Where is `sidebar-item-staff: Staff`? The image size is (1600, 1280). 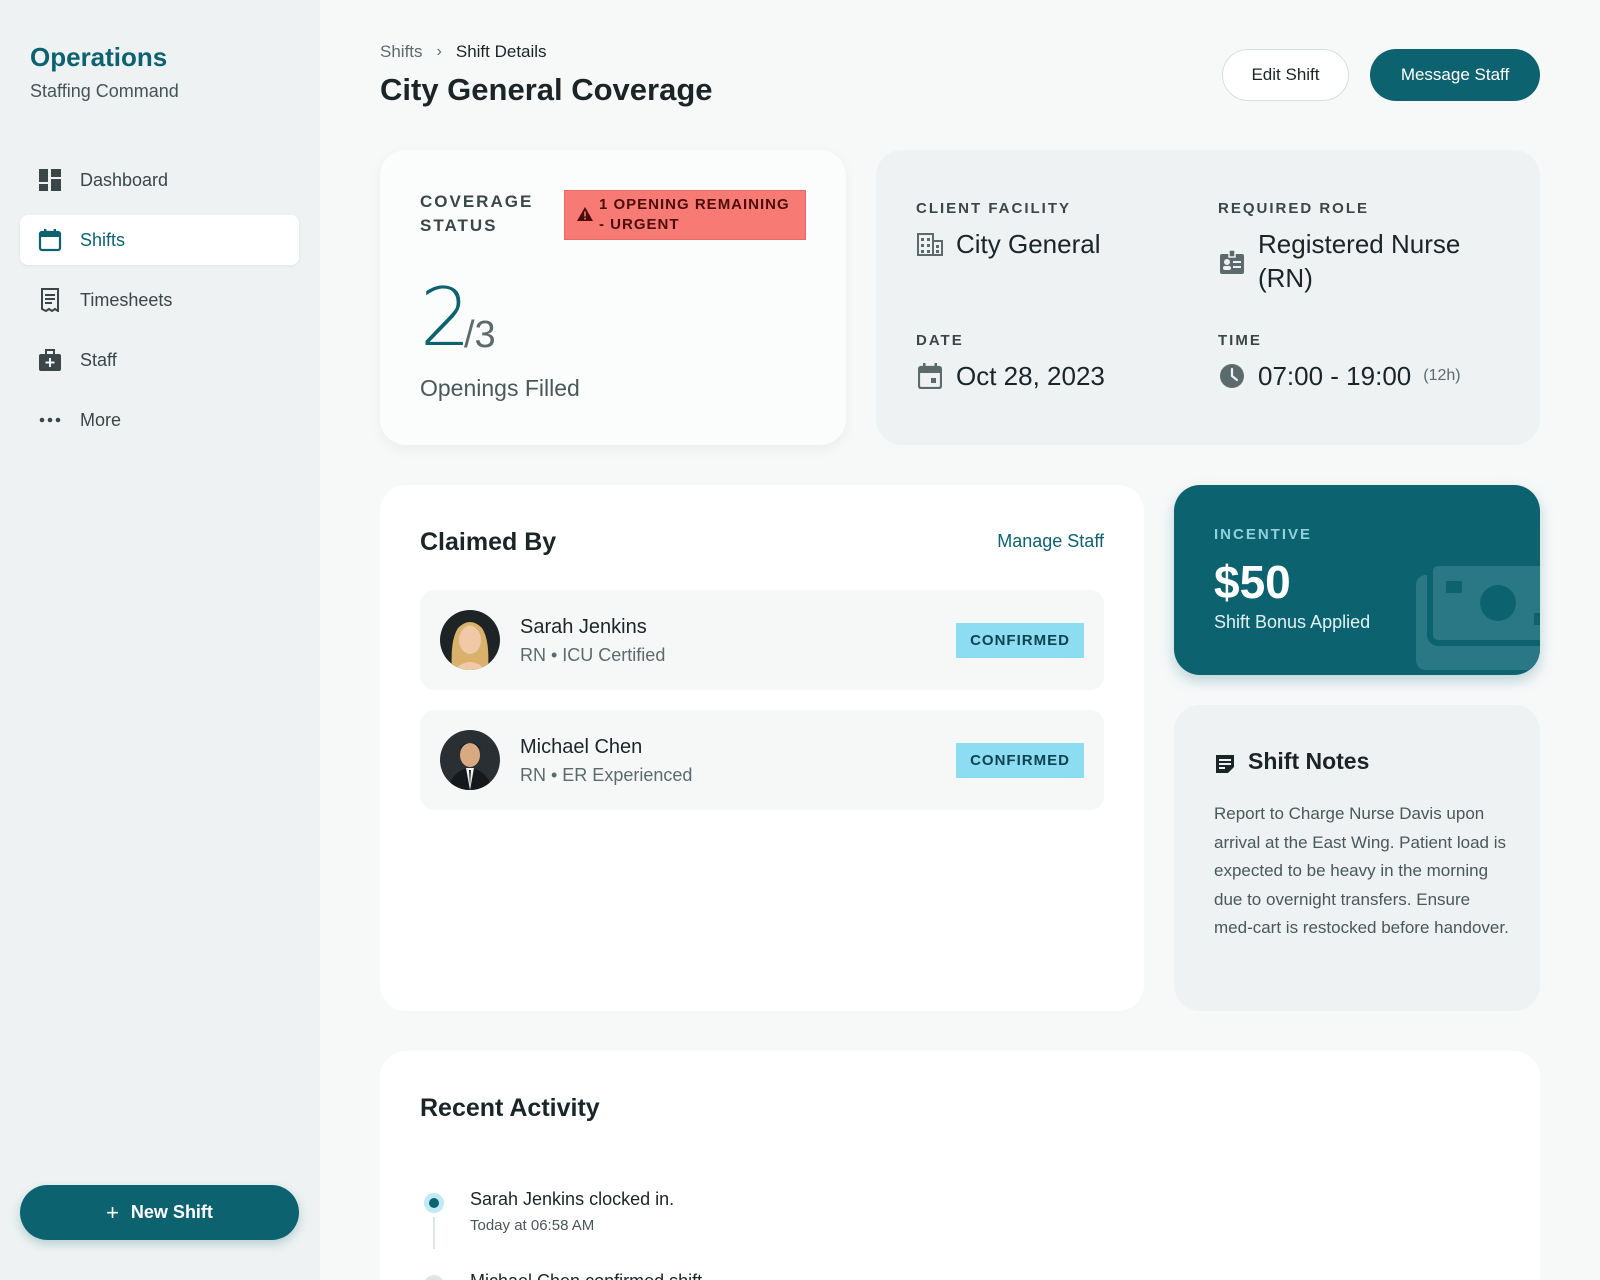
sidebar-item-staff: Staff is located at coordinates (159, 360).